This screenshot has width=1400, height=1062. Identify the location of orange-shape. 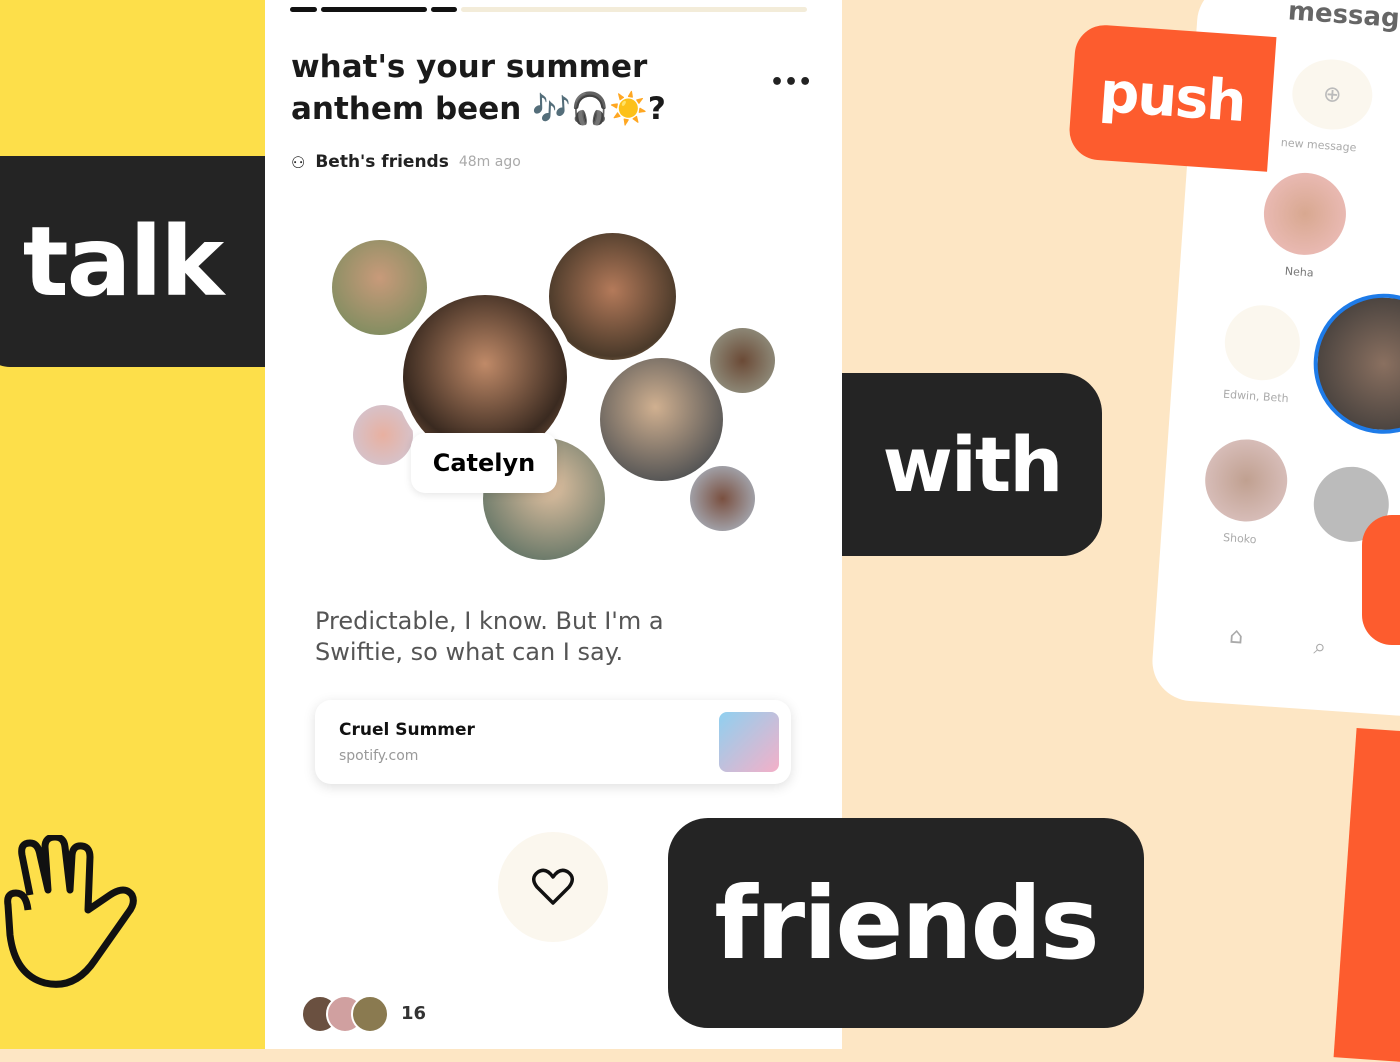
(1381, 580).